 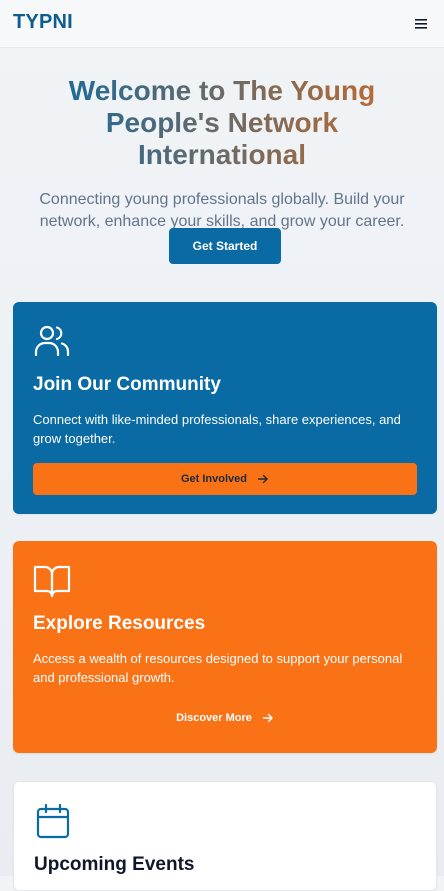 I want to click on hamburger-menu-icon, so click(x=421, y=24).